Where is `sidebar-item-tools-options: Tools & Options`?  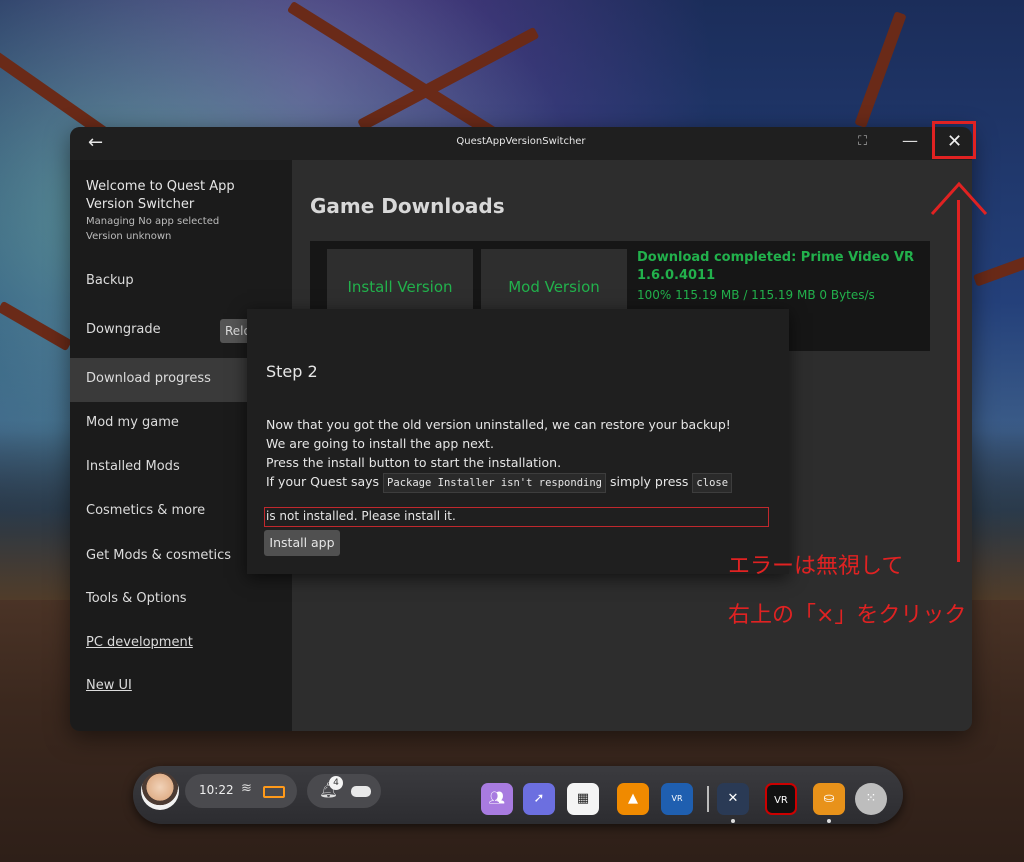
sidebar-item-tools-options: Tools & Options is located at coordinates (181, 600).